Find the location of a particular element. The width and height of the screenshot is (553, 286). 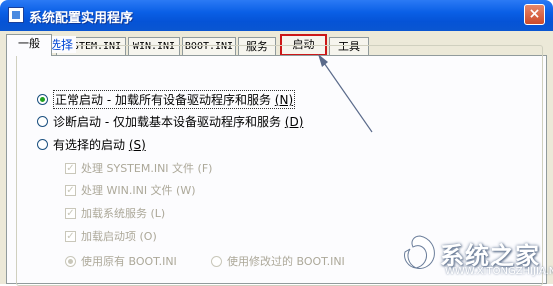

watermark-logo-icon is located at coordinates (419, 252).